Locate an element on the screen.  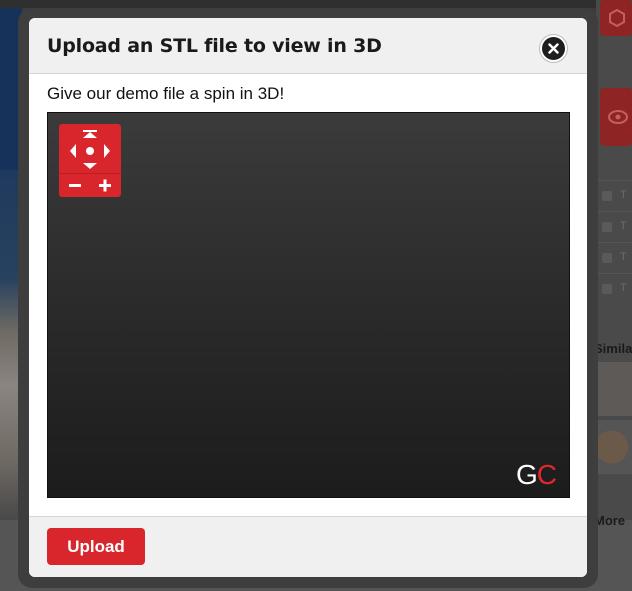
close-icon is located at coordinates (553, 48).